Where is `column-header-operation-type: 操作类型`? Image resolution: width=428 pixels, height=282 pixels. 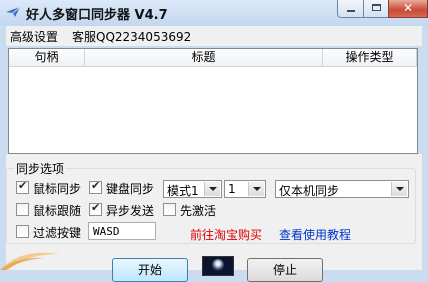
column-header-operation-type: 操作类型 is located at coordinates (370, 58).